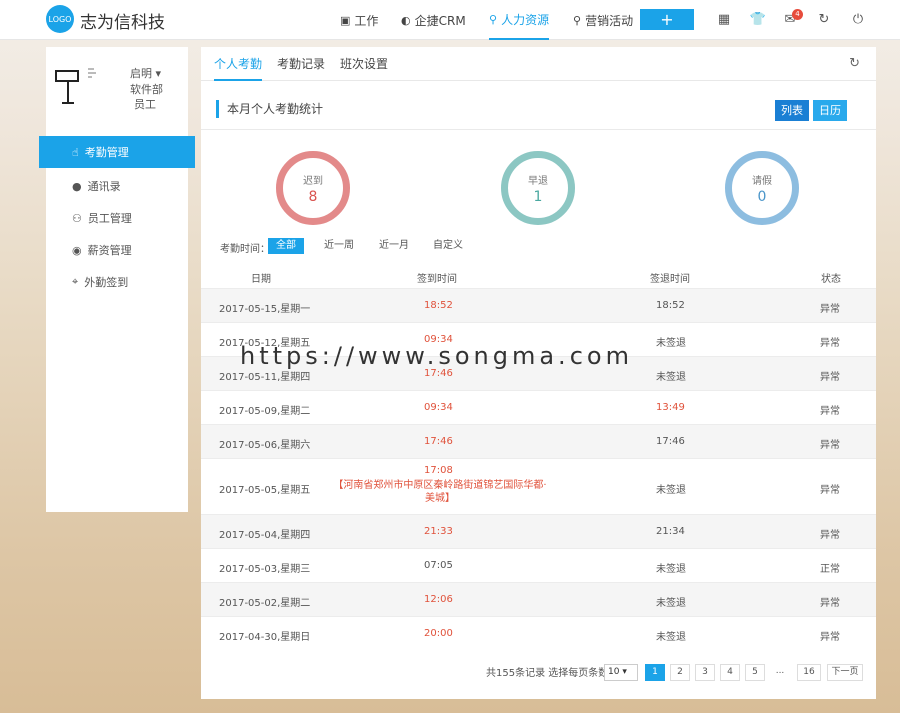 The height and width of the screenshot is (713, 900). I want to click on late-stat-label: 迟到, so click(313, 181).